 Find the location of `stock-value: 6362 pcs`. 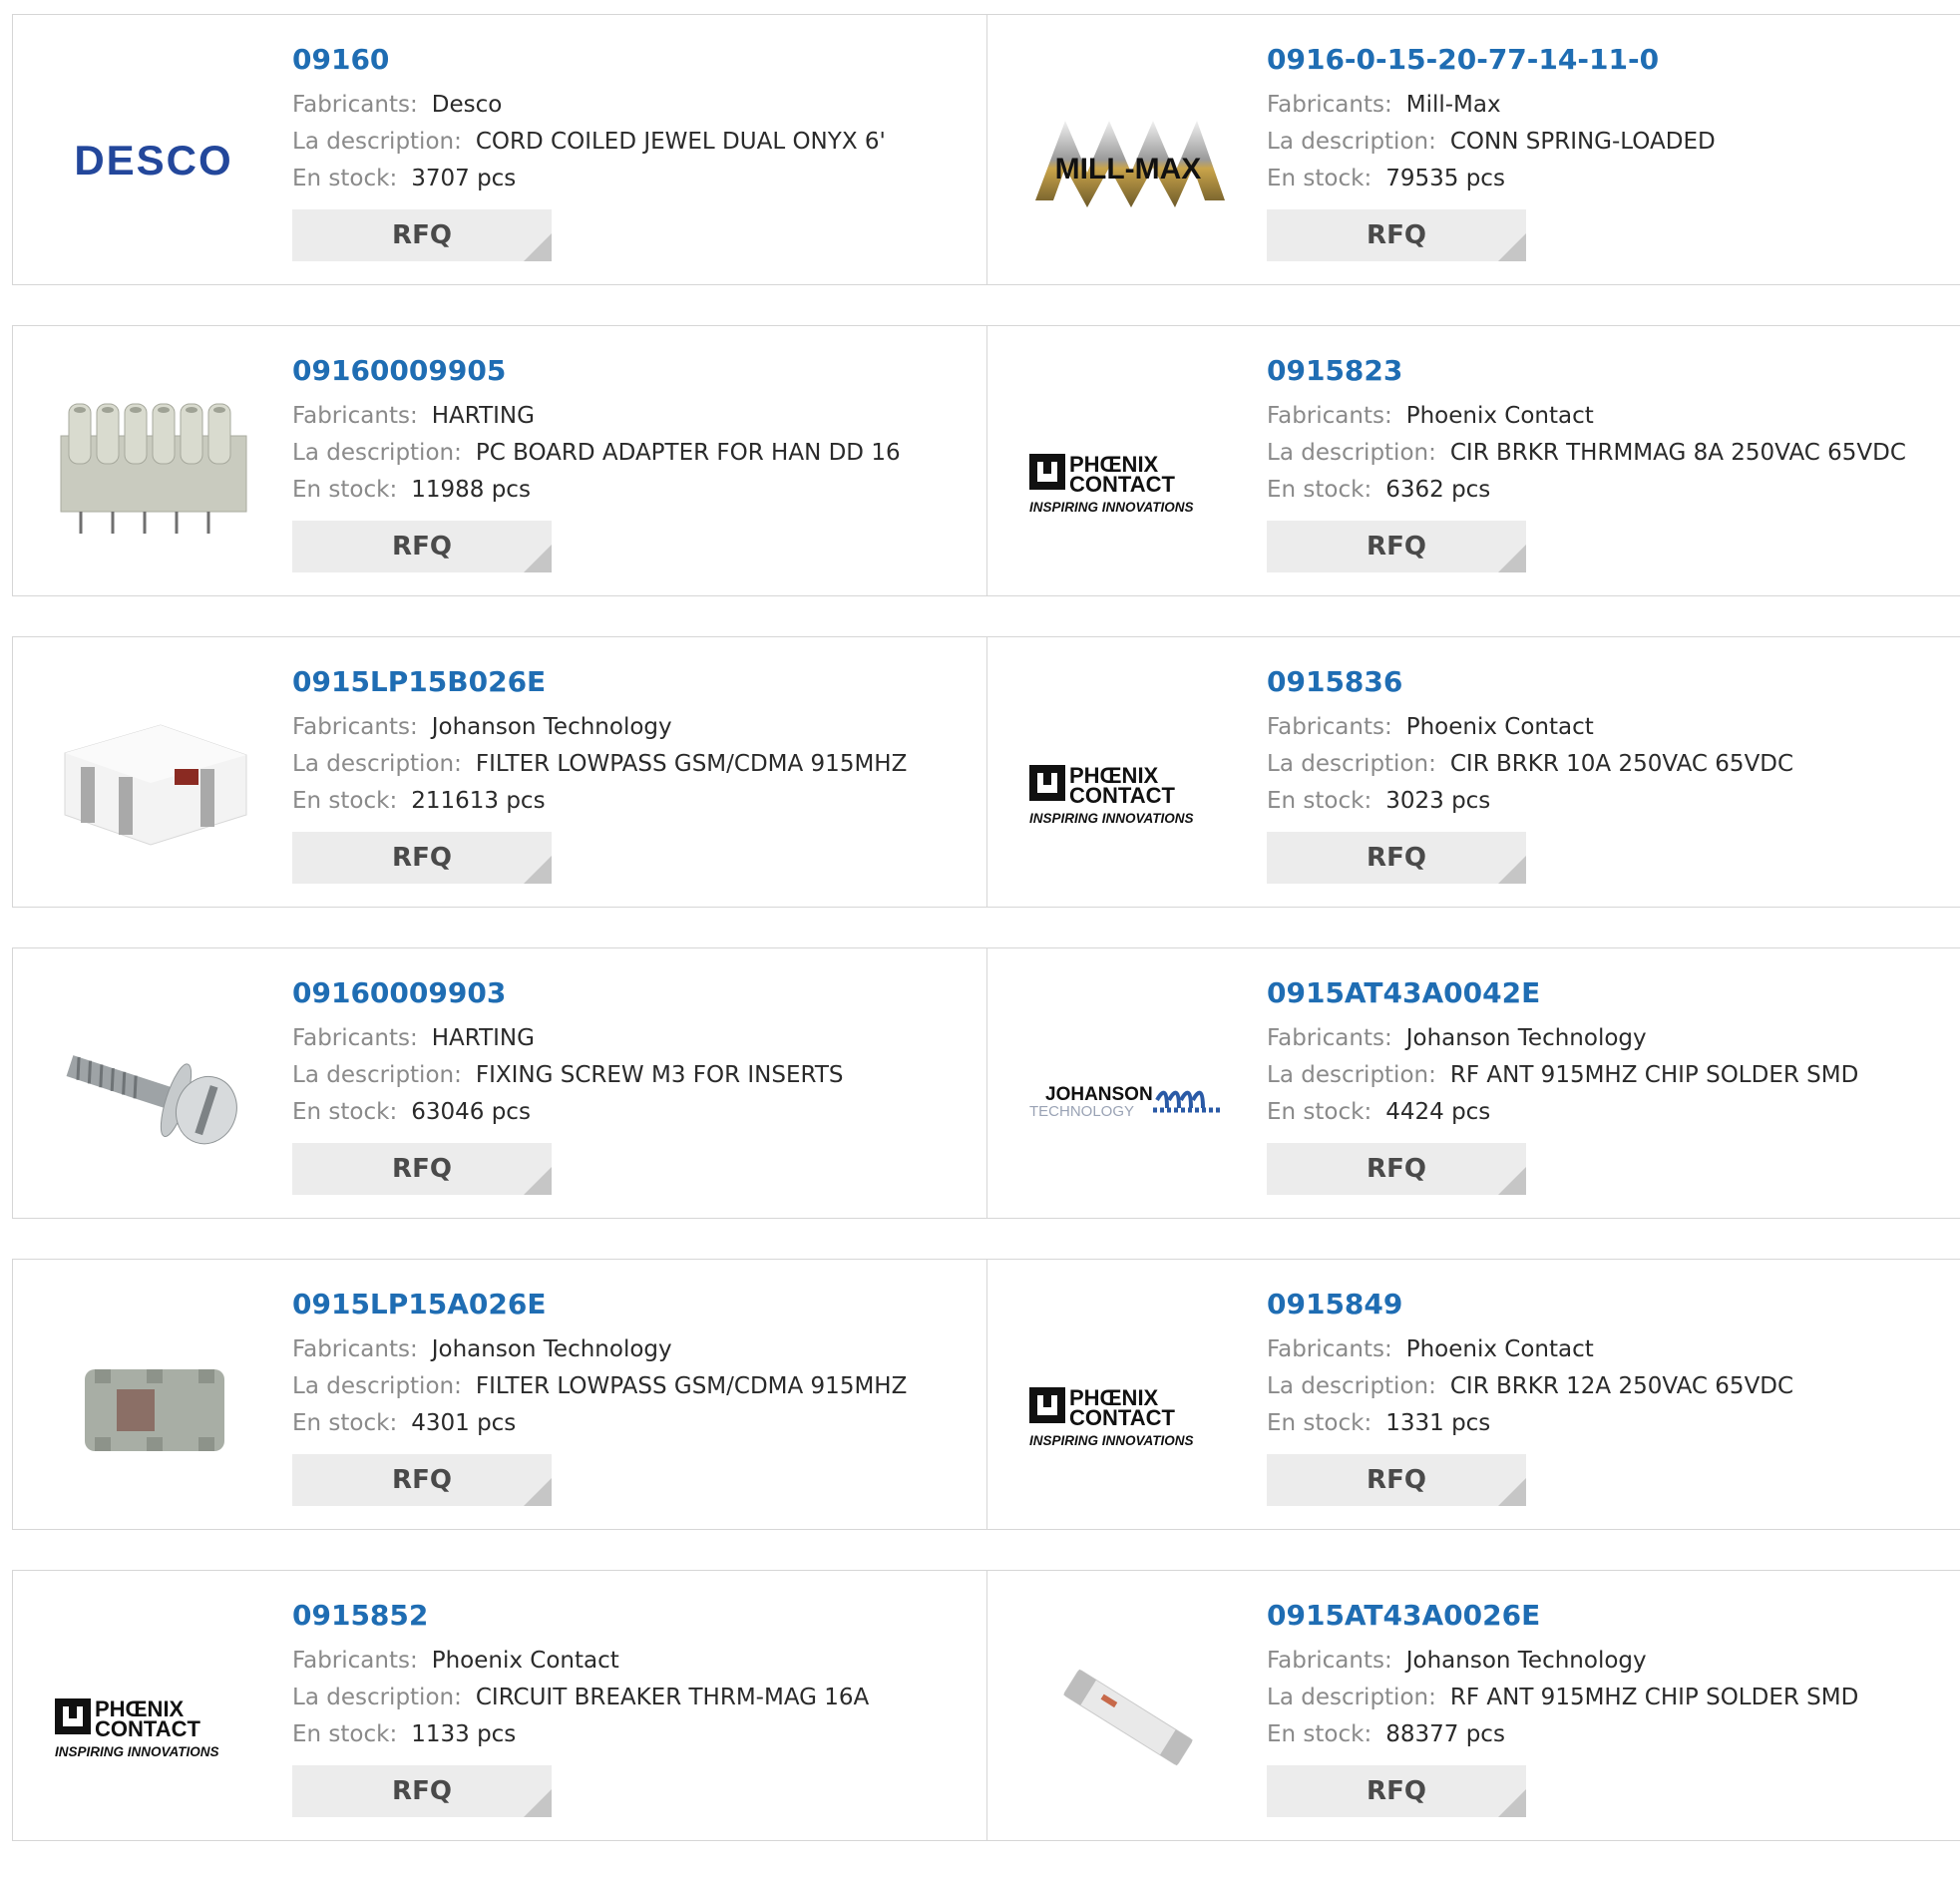

stock-value: 6362 pcs is located at coordinates (1438, 490).